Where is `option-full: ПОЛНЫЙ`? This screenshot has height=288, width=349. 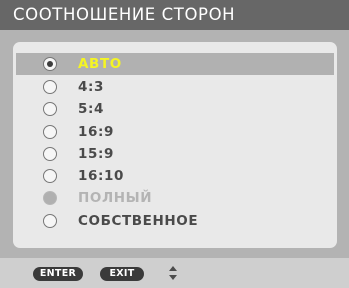 option-full: ПОЛНЫЙ is located at coordinates (175, 198).